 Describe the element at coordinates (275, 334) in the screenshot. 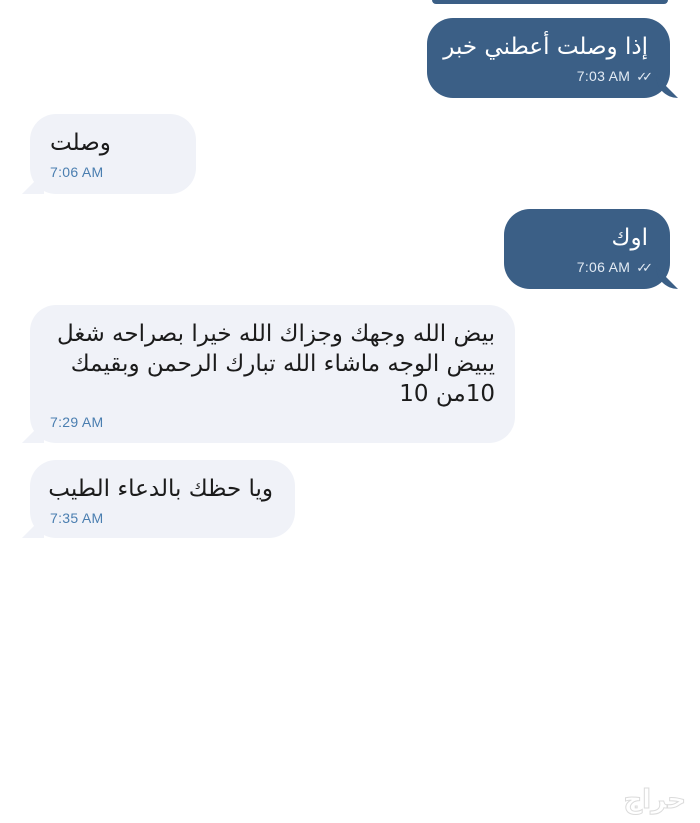

I see `message-text-line: بيض الله وجهك وجزاك الله خيرا بصراحه شغل` at that location.